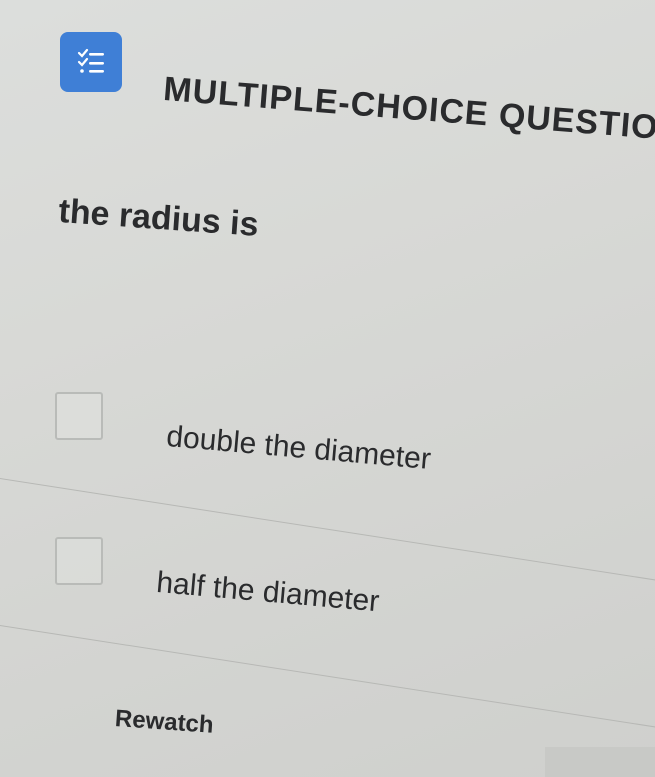 This screenshot has height=777, width=655. I want to click on option-1-checkbox, so click(79, 416).